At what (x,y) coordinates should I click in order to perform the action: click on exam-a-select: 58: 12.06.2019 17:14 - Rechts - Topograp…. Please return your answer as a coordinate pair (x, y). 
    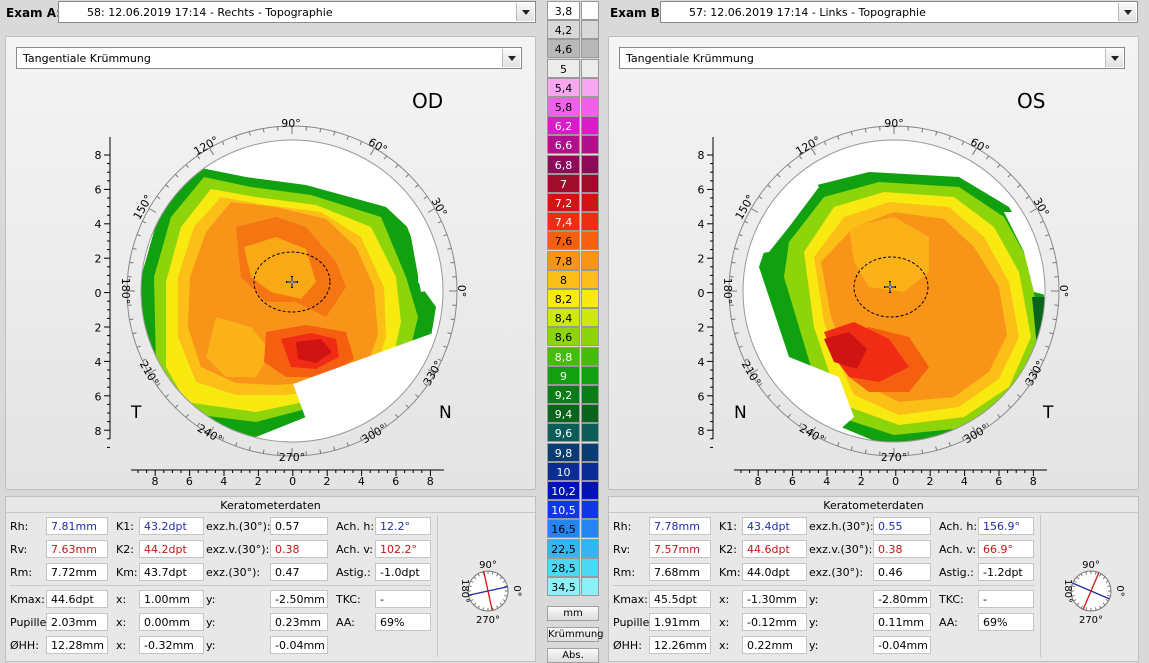
    Looking at the image, I should click on (297, 12).